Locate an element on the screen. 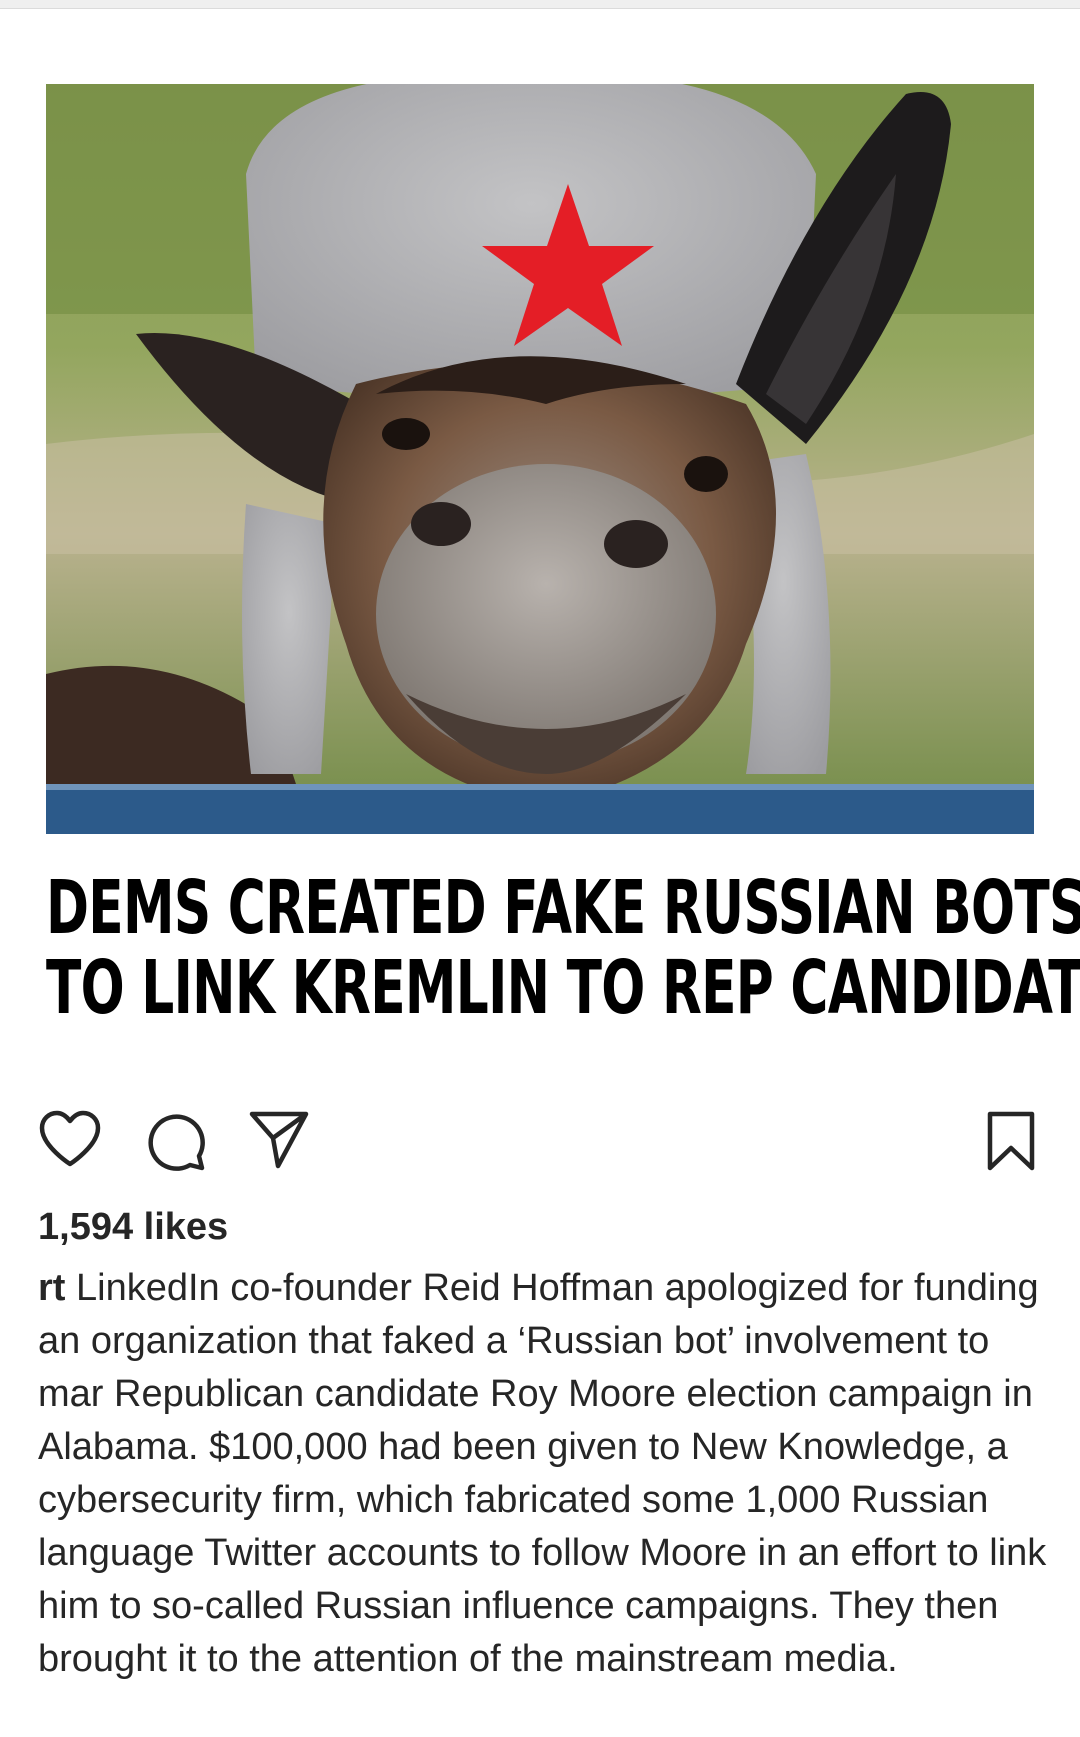  heart-icon is located at coordinates (70, 1140).